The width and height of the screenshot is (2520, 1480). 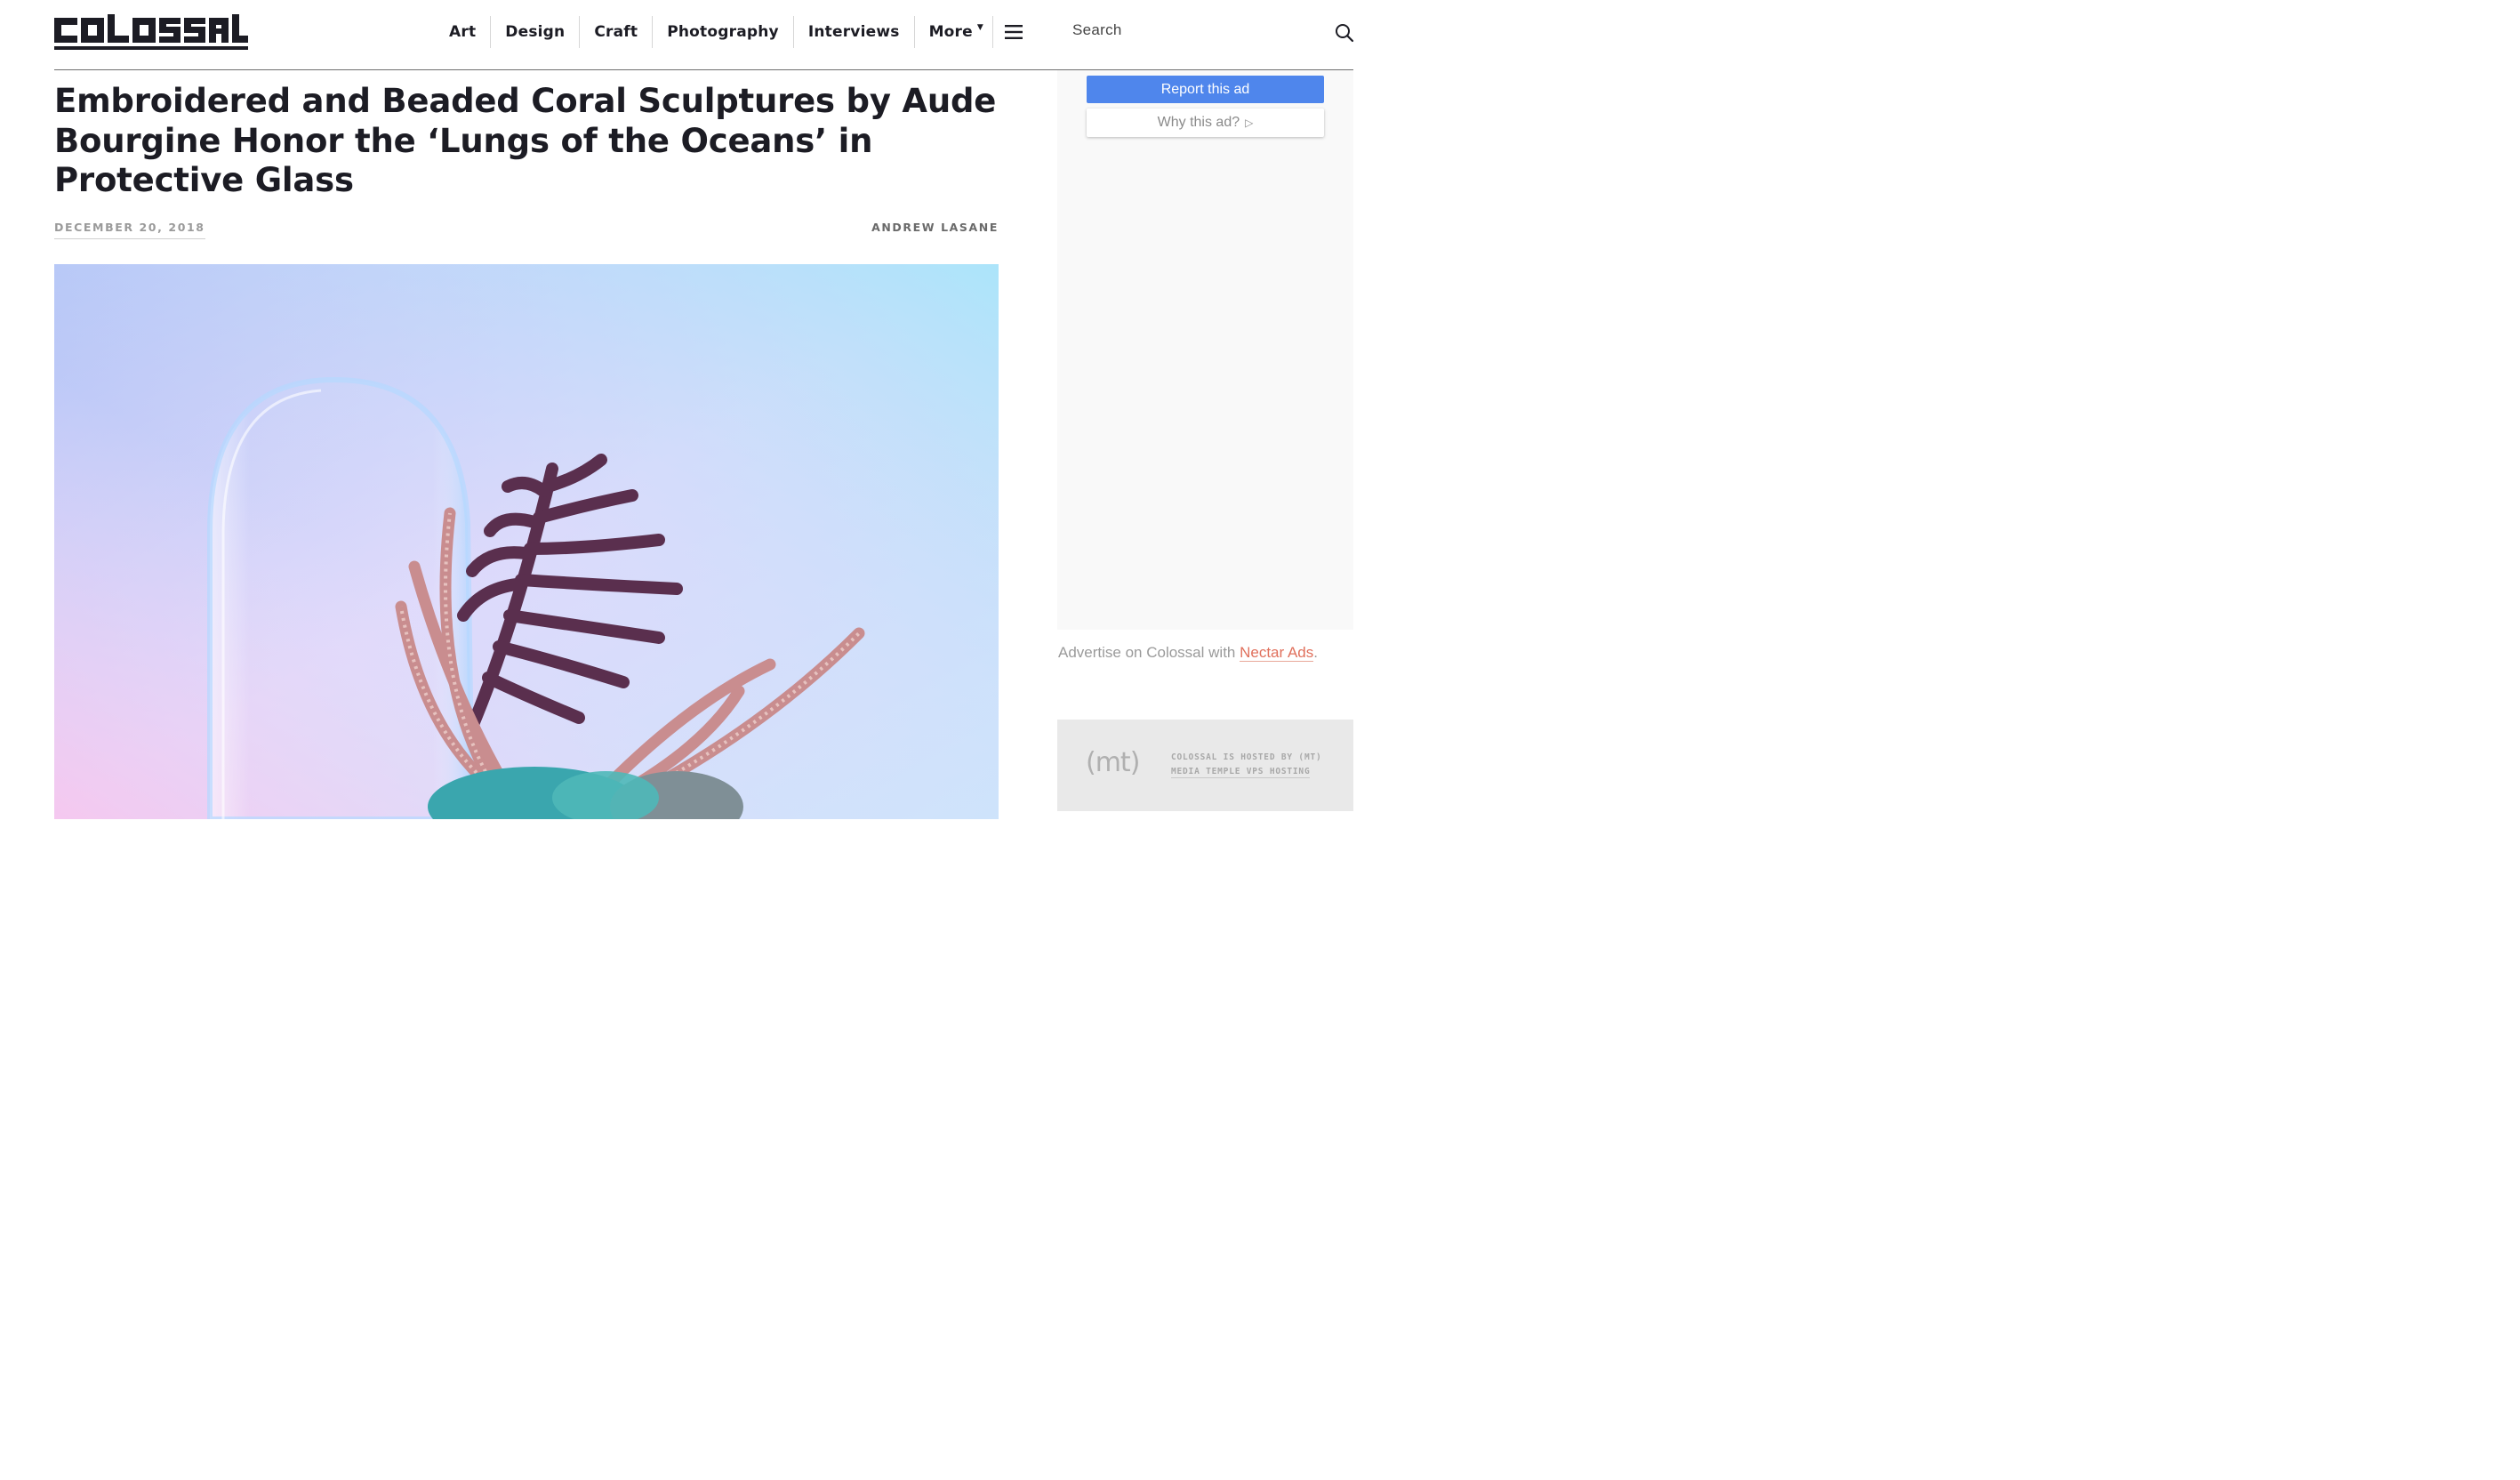 I want to click on why-this-ad-button: Why this ad? ▷, so click(x=1205, y=123).